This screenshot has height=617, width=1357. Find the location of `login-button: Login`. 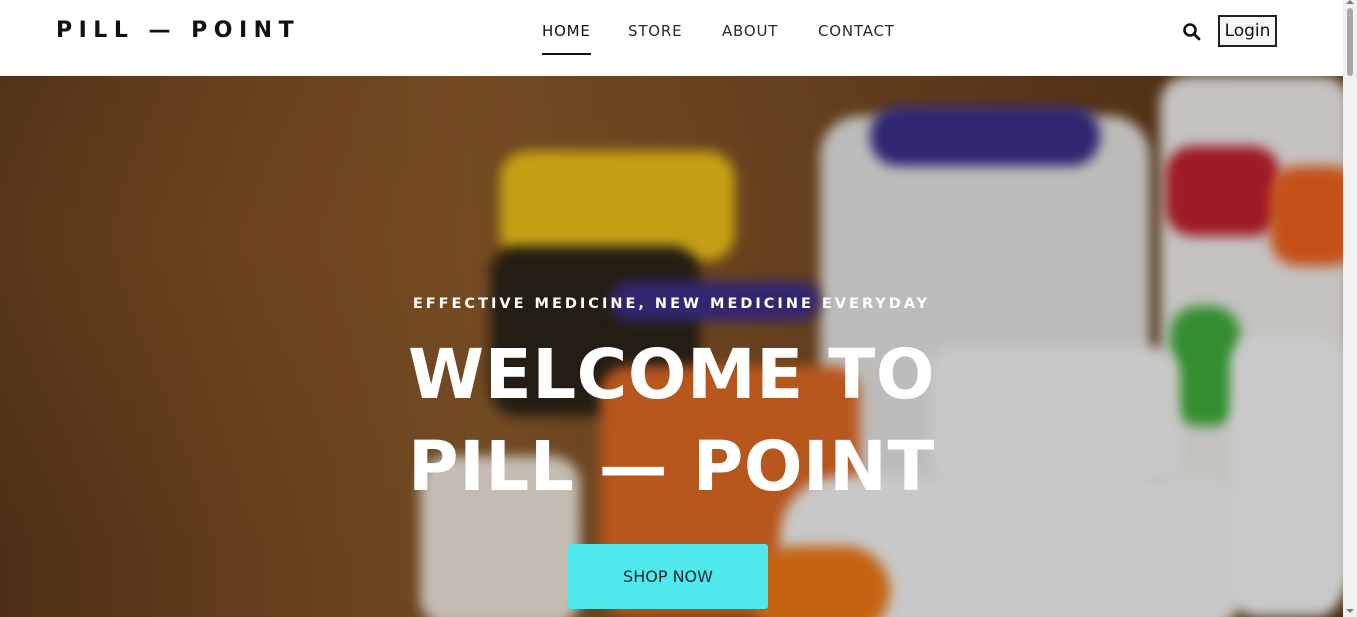

login-button: Login is located at coordinates (1247, 31).